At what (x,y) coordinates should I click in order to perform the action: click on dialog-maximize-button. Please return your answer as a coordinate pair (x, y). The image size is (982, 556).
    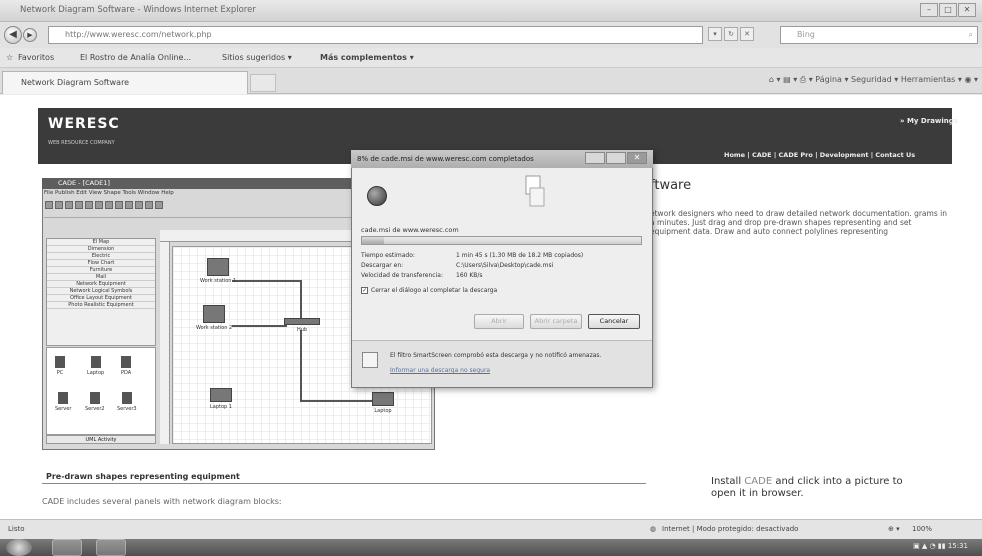
    Looking at the image, I should click on (616, 158).